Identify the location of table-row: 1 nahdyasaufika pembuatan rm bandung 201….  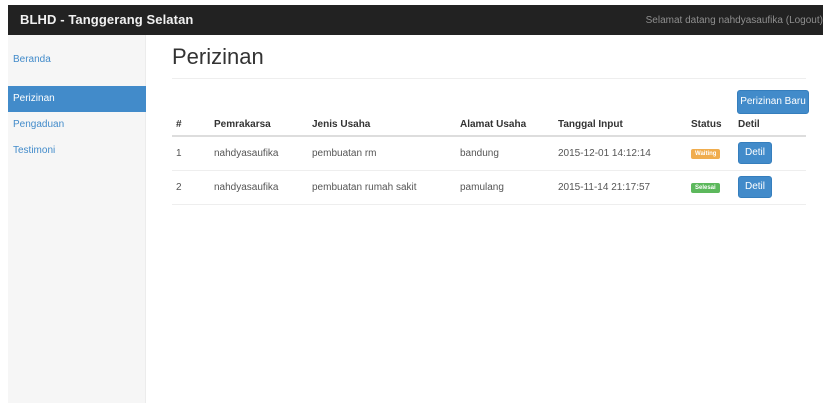
(489, 153).